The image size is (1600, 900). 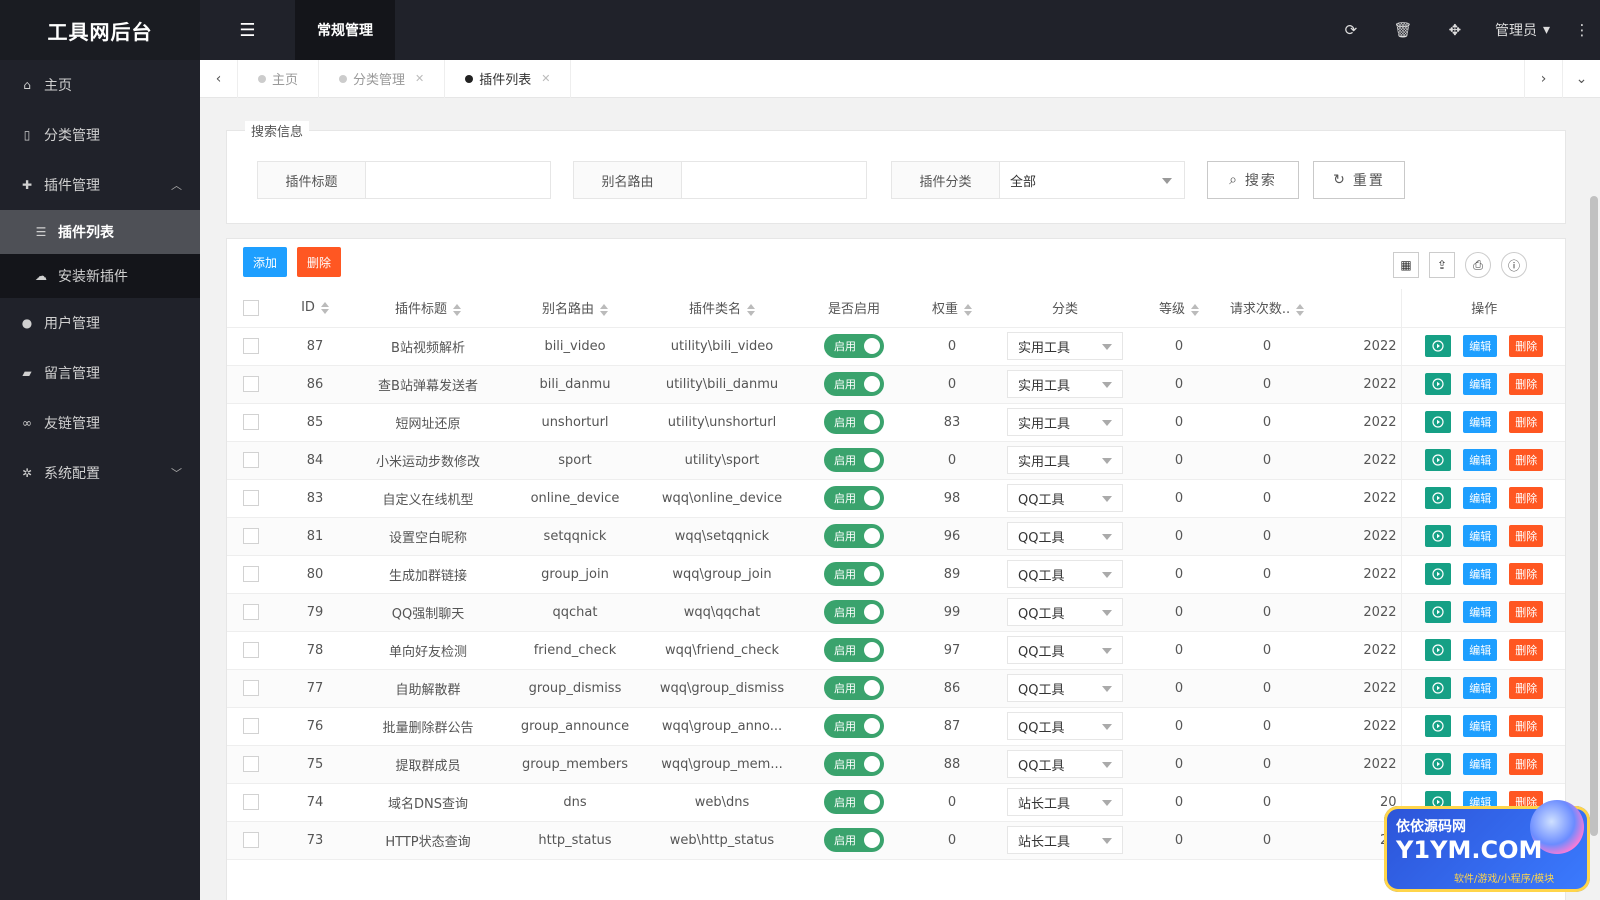 I want to click on export-icon: ⇪, so click(x=1442, y=265).